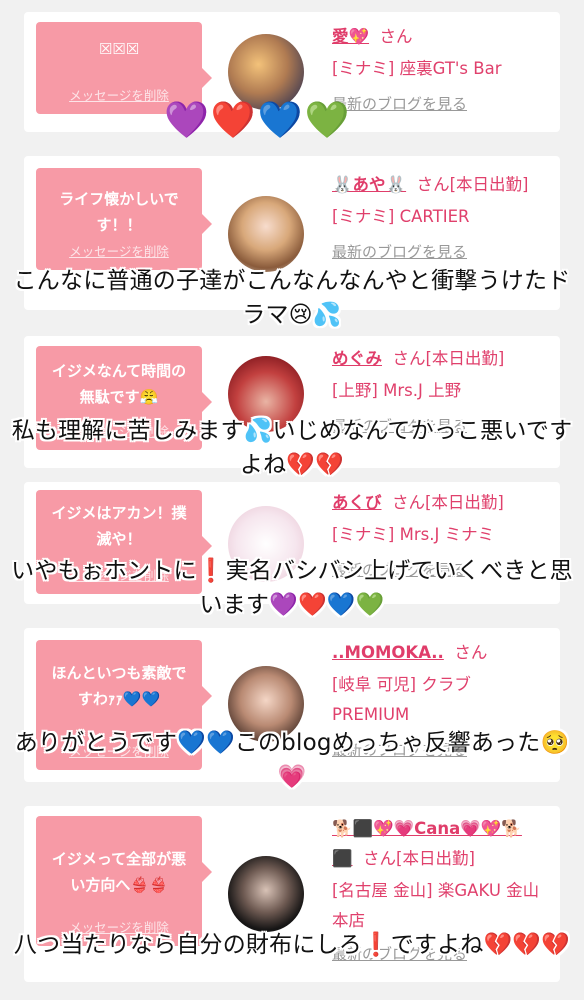 This screenshot has width=584, height=1000. What do you see at coordinates (119, 49) in the screenshot?
I see `message-text: ☒☒☒` at bounding box center [119, 49].